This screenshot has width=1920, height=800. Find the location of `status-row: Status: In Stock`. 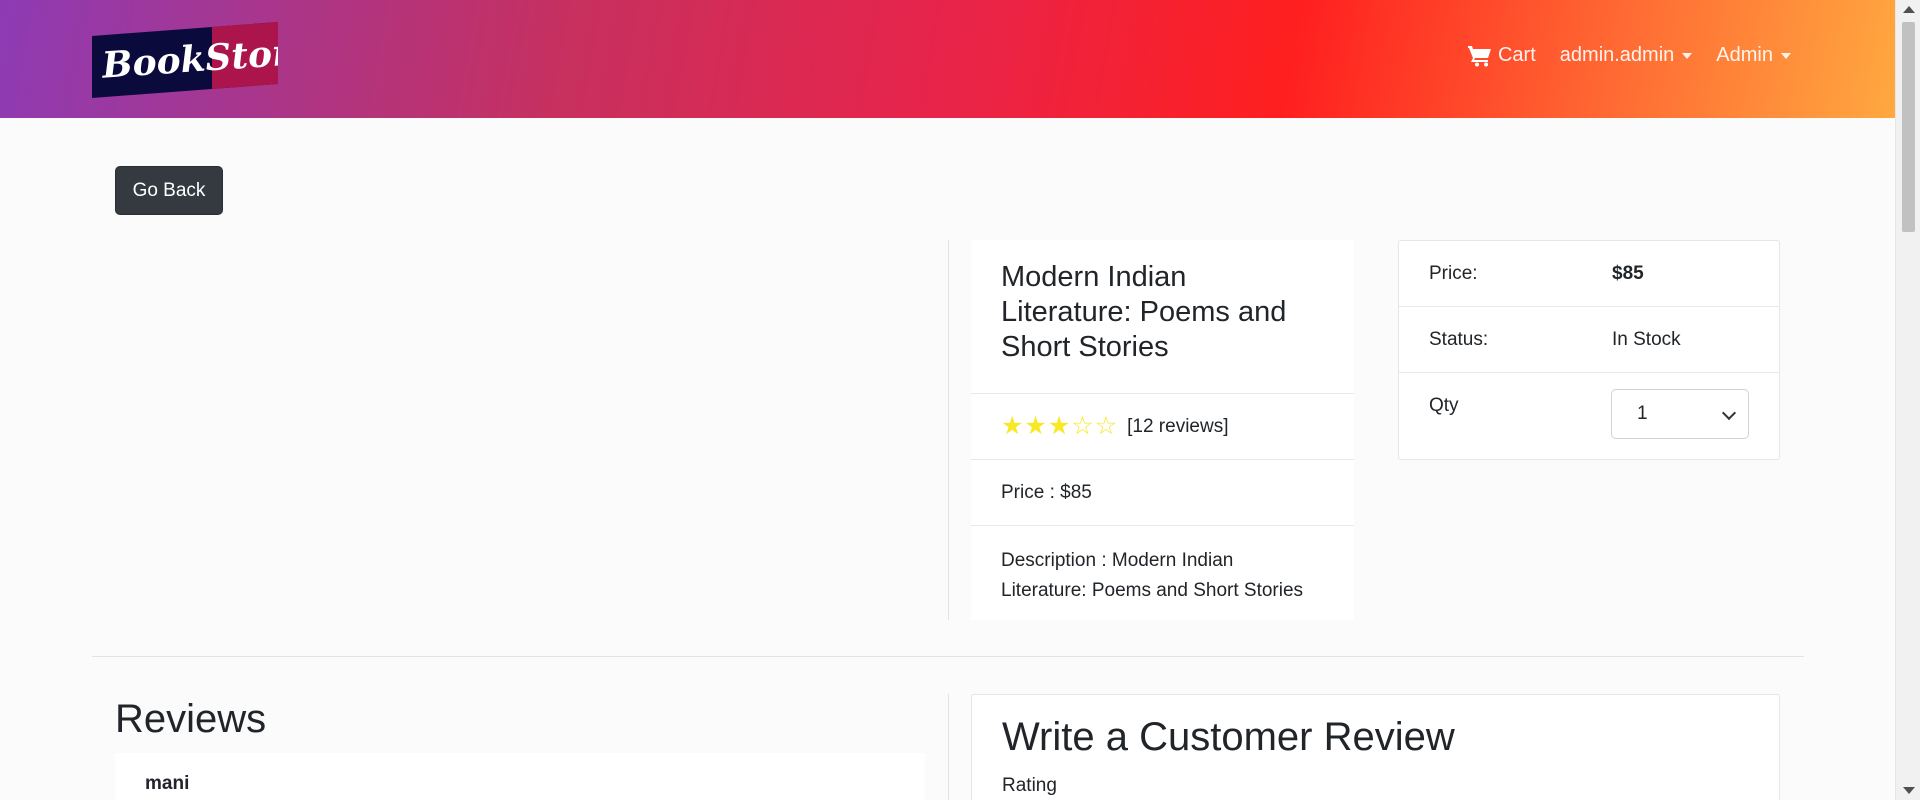

status-row: Status: In Stock is located at coordinates (1589, 340).